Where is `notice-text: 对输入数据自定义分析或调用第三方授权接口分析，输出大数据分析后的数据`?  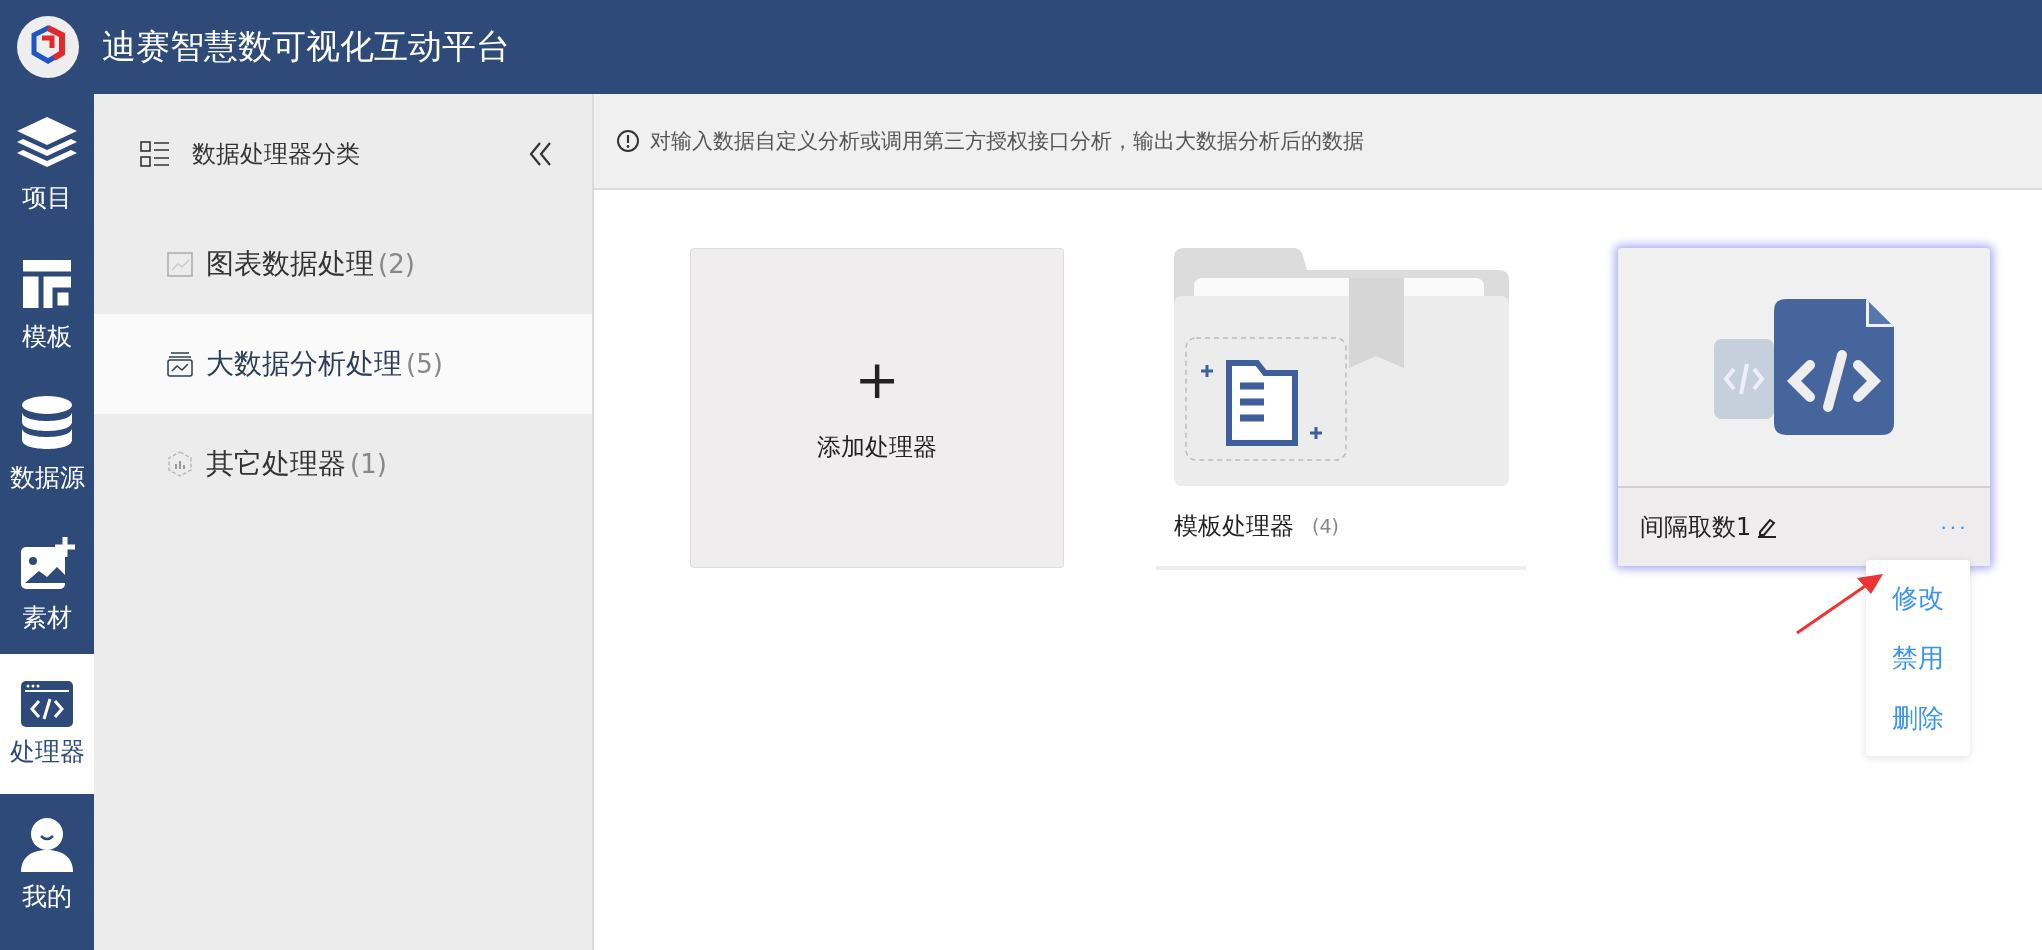
notice-text: 对输入数据自定义分析或调用第三方授权接口分析，输出大数据分析后的数据 is located at coordinates (1007, 141).